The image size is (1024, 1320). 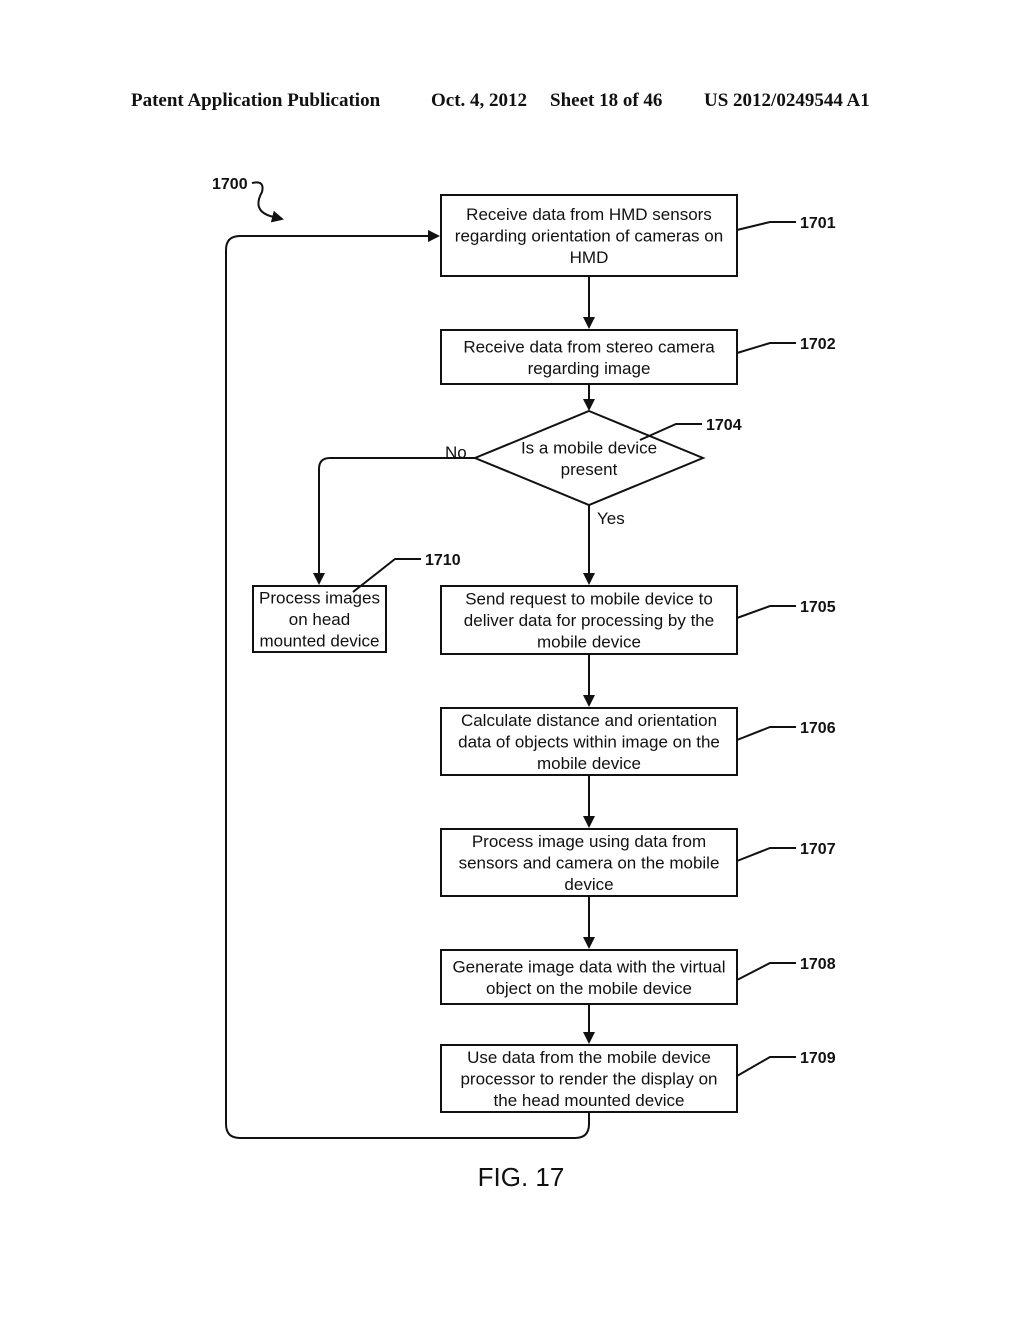 I want to click on node-1704: Is a mobile device present 1704, so click(x=607, y=458).